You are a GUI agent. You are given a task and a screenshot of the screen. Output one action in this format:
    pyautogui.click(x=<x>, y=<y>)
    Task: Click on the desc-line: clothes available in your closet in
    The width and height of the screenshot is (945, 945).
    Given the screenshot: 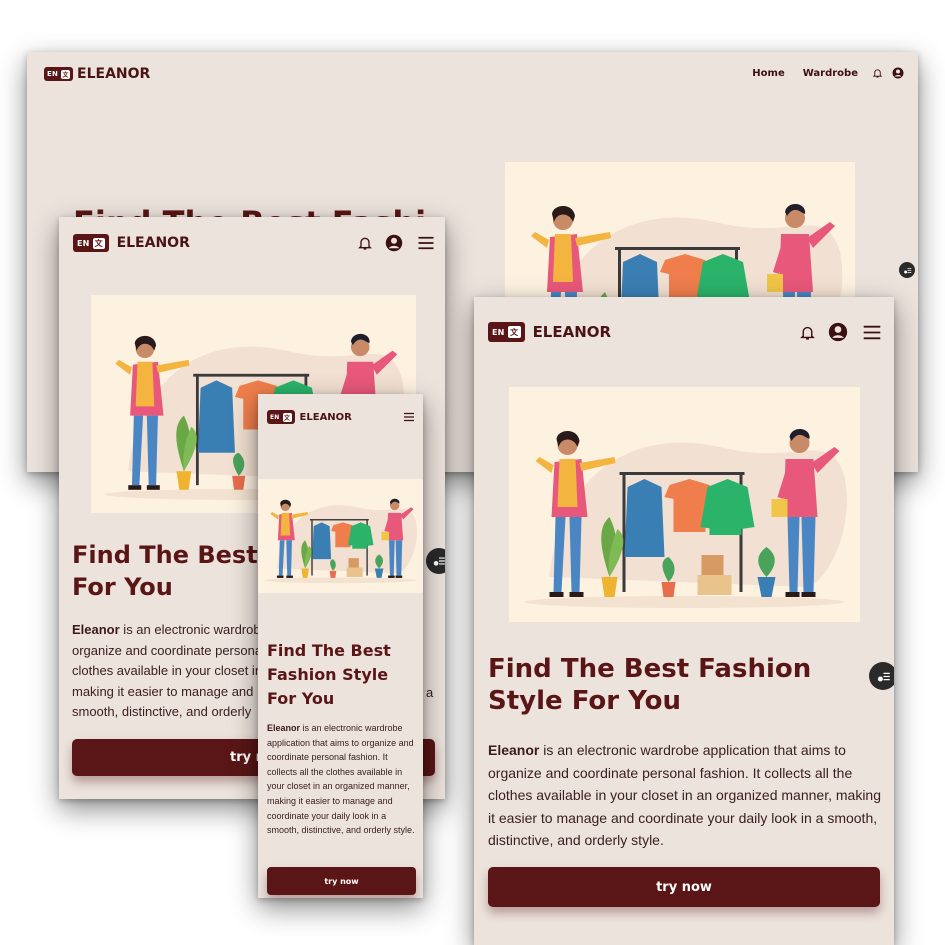 What is the action you would take?
    pyautogui.click(x=167, y=670)
    